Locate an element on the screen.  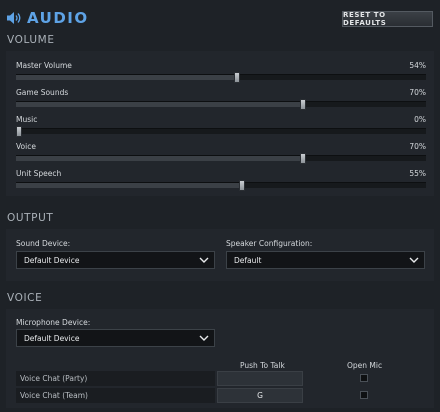
microphone-device-label: Microphone Device: is located at coordinates (53, 322).